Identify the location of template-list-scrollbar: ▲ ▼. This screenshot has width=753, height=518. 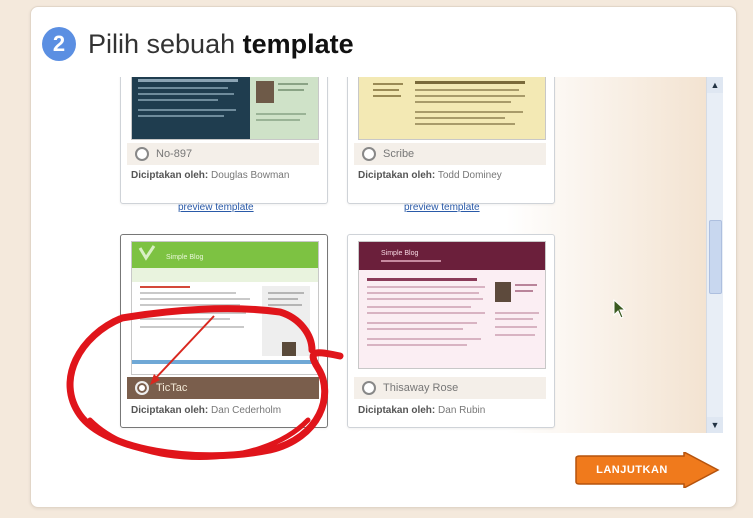
(714, 255).